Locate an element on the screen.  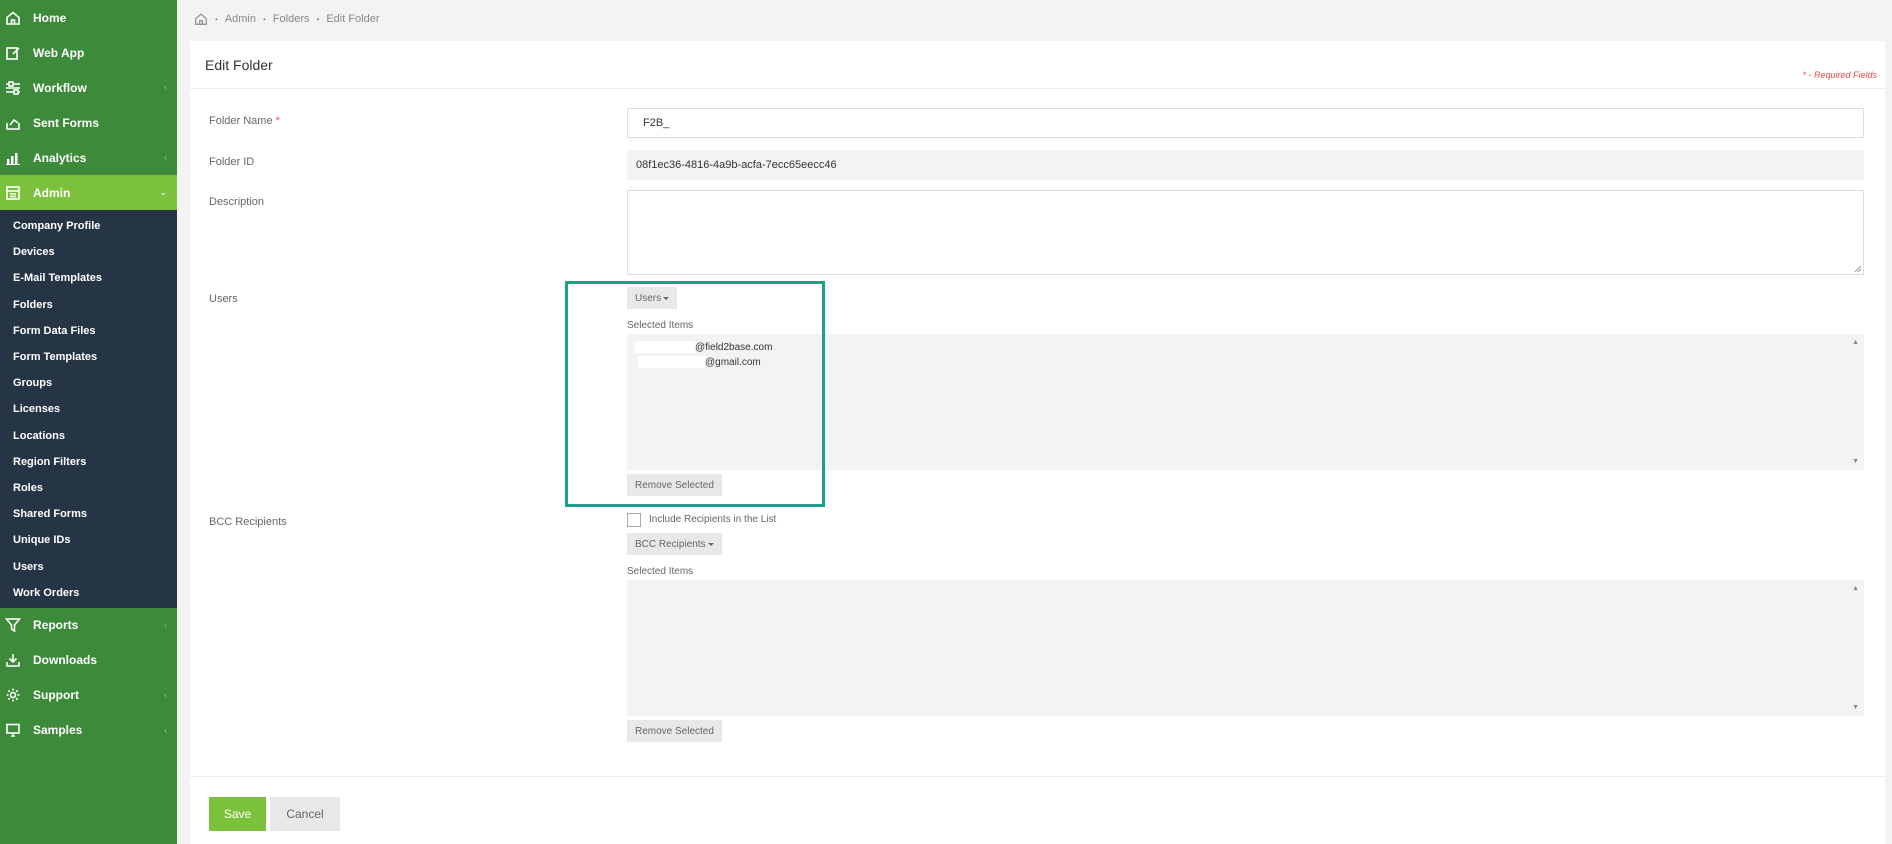
users-selected-label: Selected Items is located at coordinates (660, 325).